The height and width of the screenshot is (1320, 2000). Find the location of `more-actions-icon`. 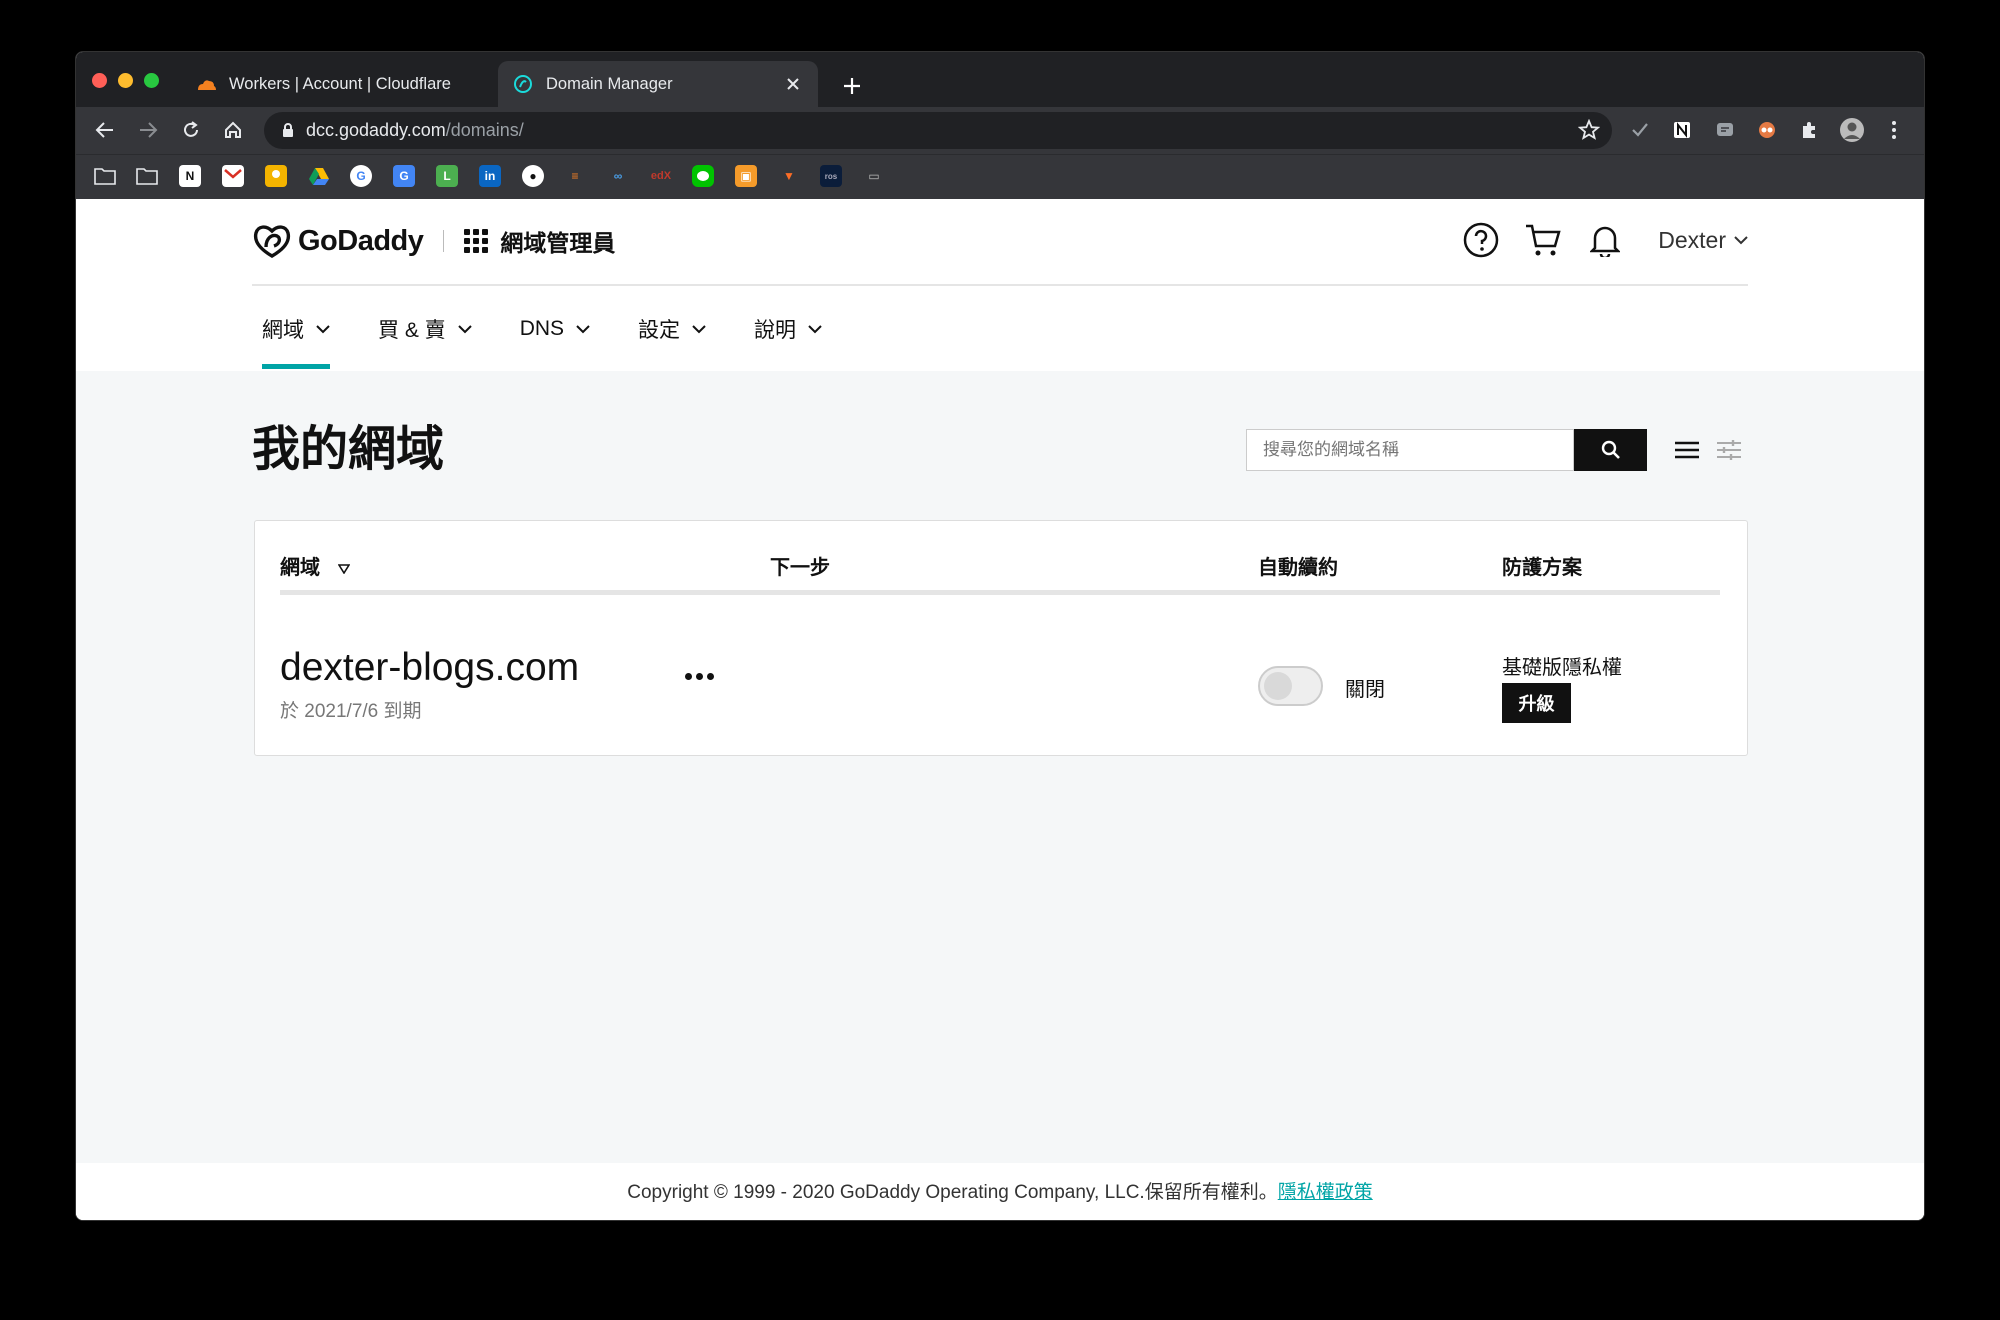

more-actions-icon is located at coordinates (700, 676).